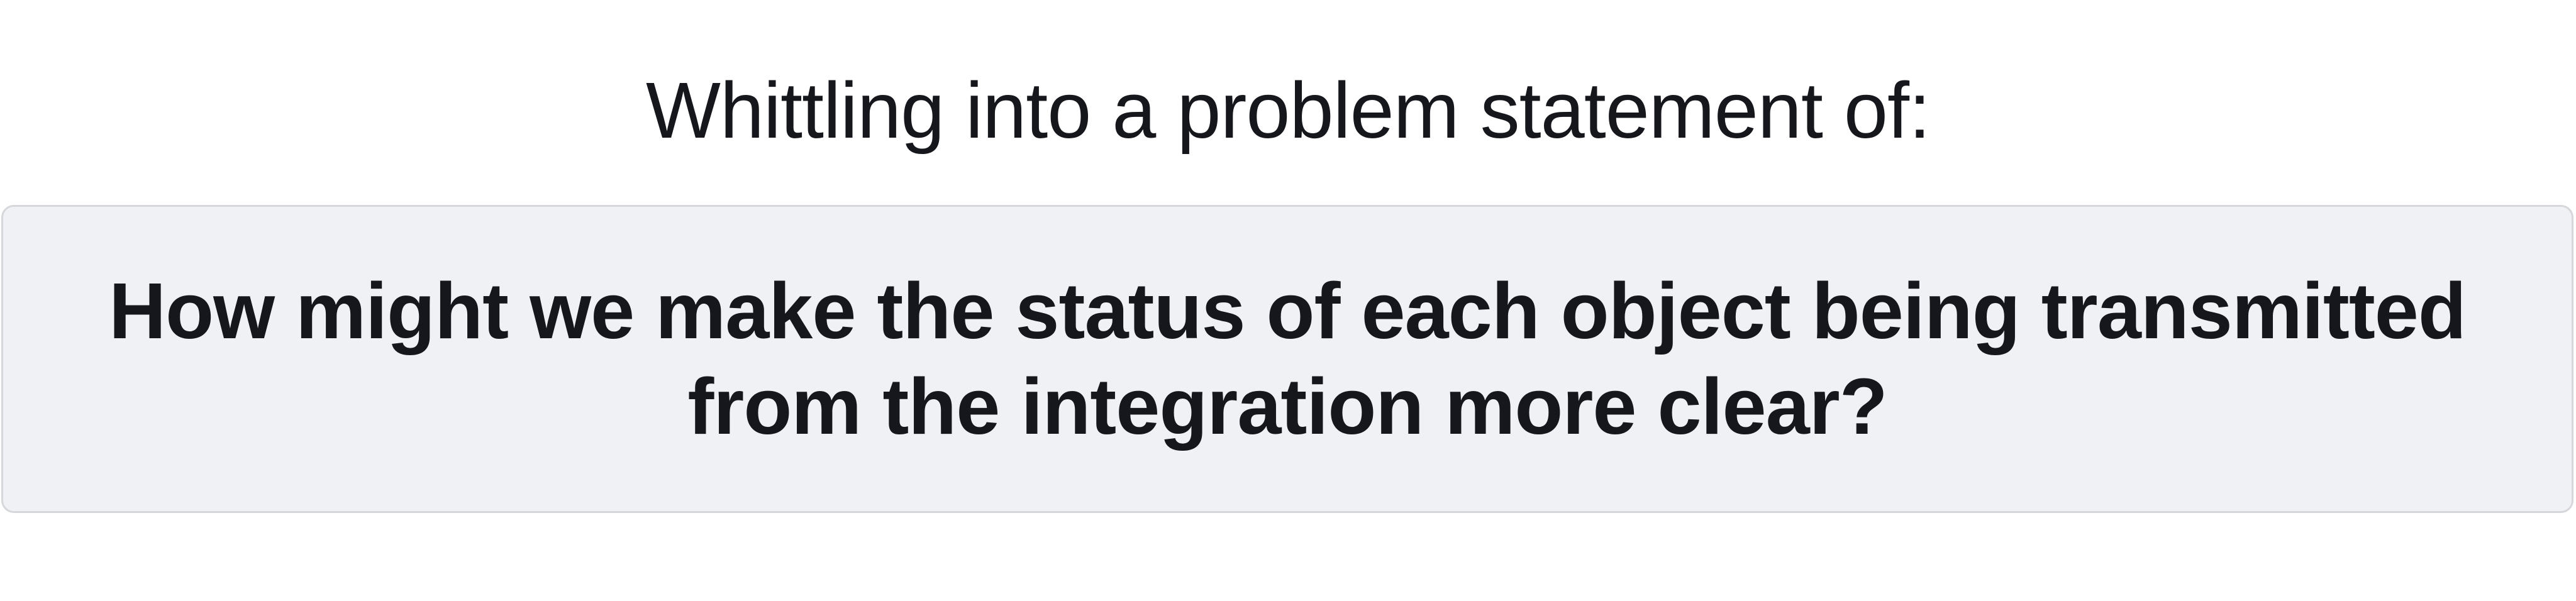  What do you see at coordinates (1288, 110) in the screenshot?
I see `intro-heading: Whittling into a problem statement of:` at bounding box center [1288, 110].